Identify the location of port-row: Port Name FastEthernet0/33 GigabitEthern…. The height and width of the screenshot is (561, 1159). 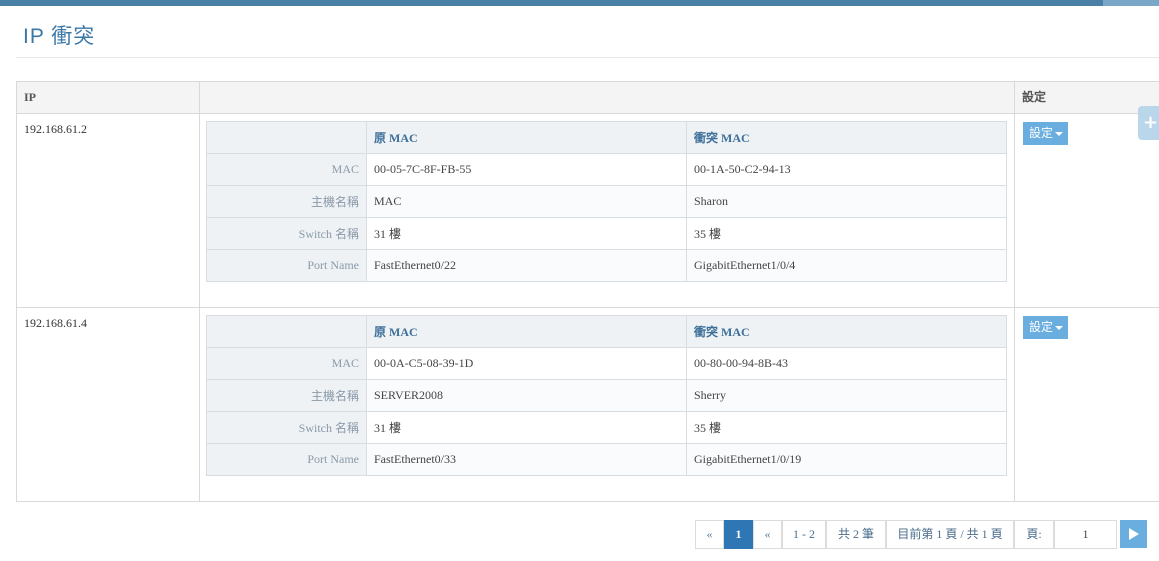
(606, 459).